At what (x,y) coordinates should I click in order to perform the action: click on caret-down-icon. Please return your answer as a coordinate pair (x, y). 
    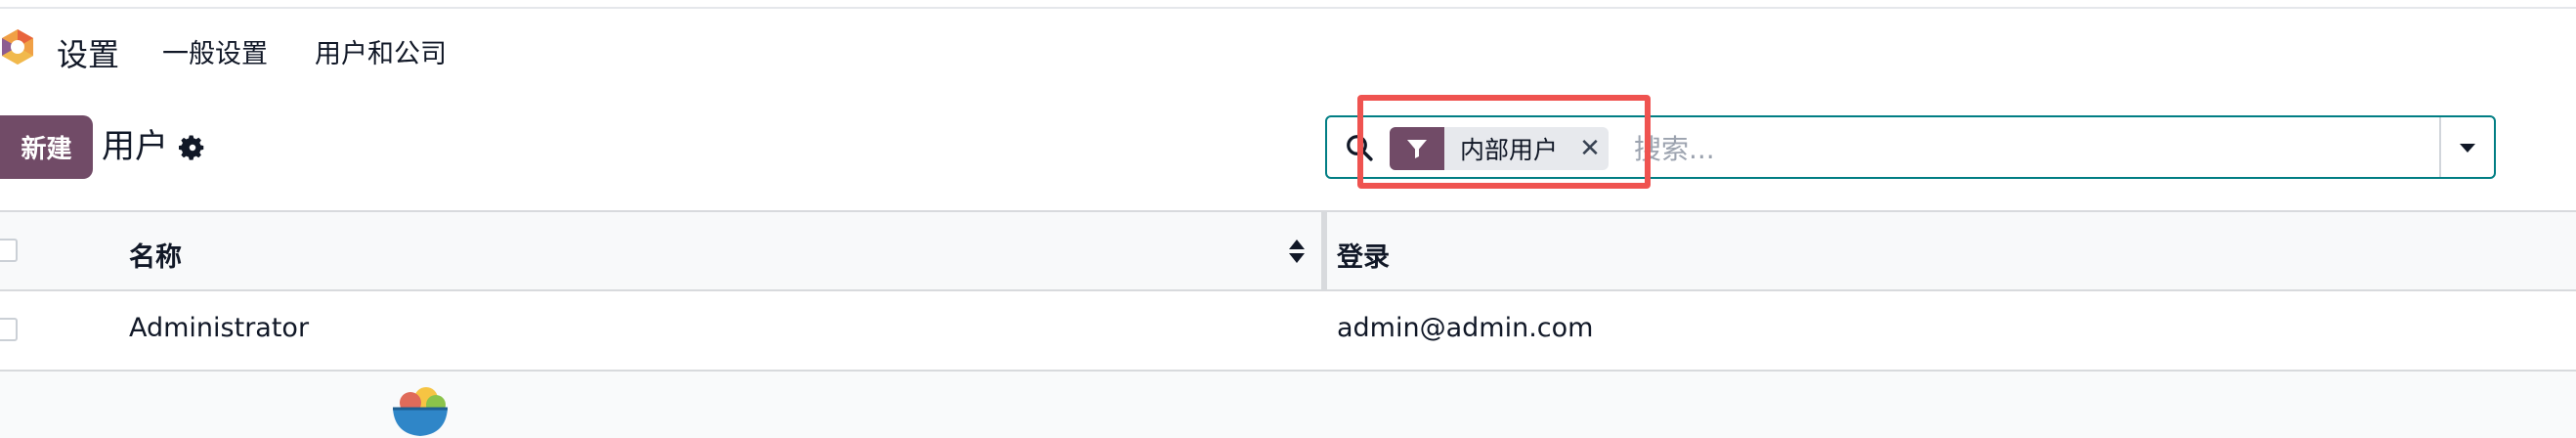
    Looking at the image, I should click on (2467, 148).